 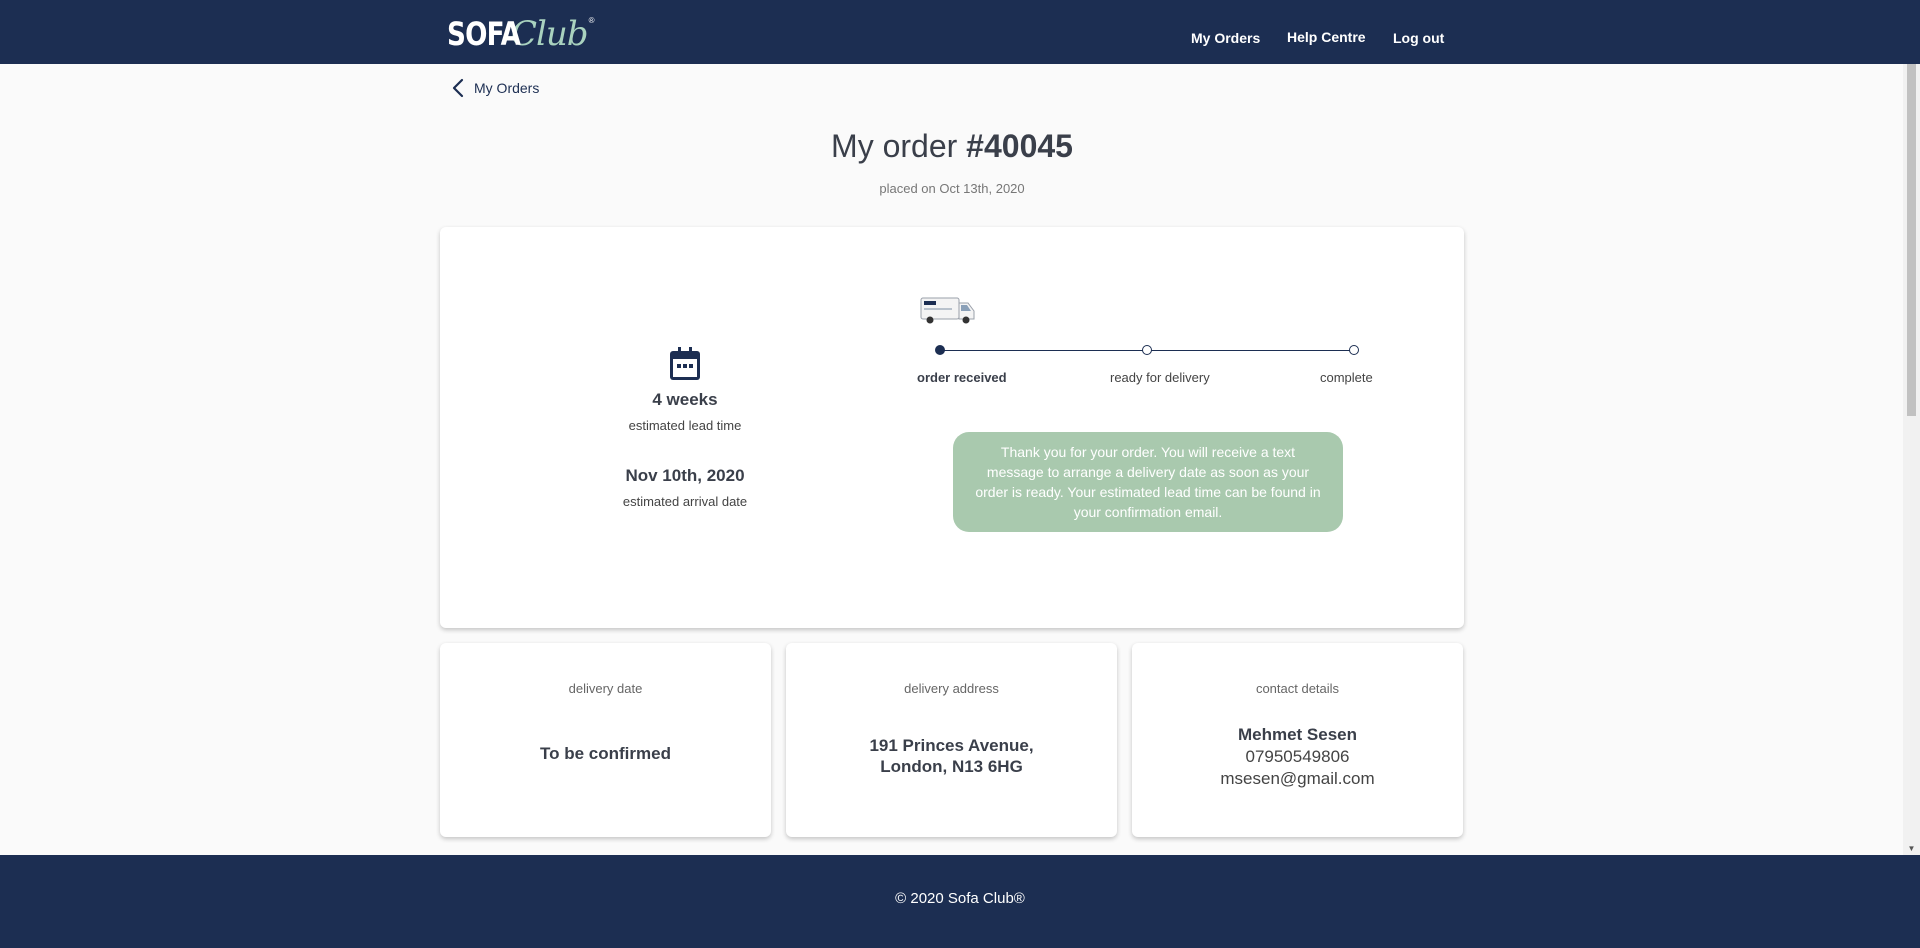 What do you see at coordinates (685, 399) in the screenshot?
I see `lead-time-value: 4 weeks` at bounding box center [685, 399].